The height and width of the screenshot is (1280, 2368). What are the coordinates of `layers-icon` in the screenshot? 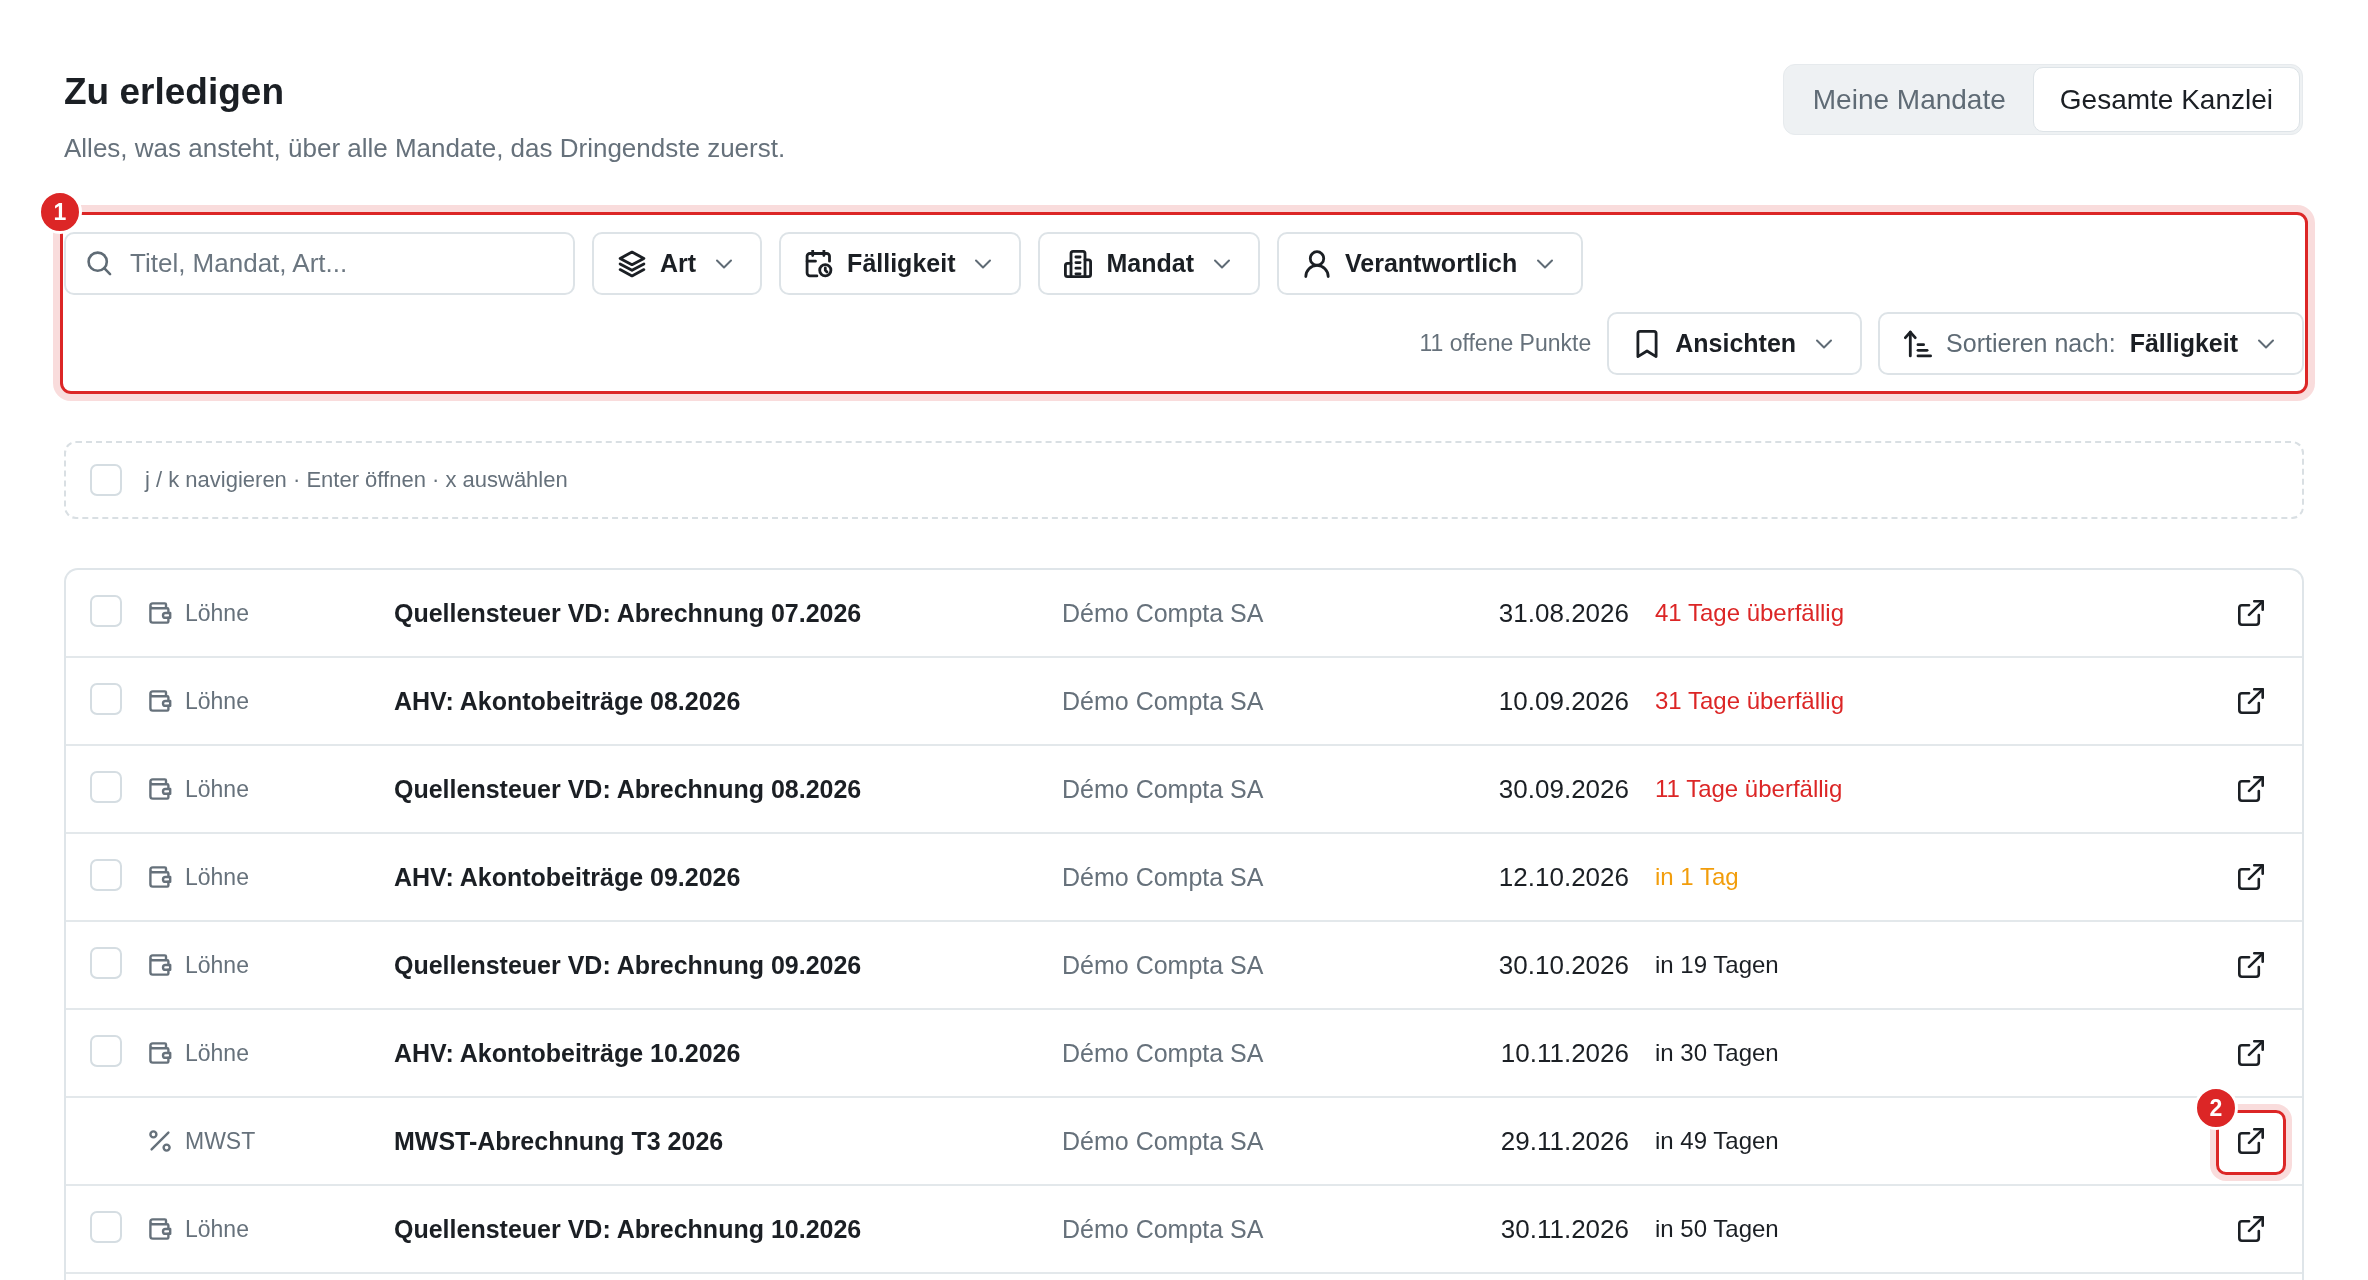 It's located at (632, 263).